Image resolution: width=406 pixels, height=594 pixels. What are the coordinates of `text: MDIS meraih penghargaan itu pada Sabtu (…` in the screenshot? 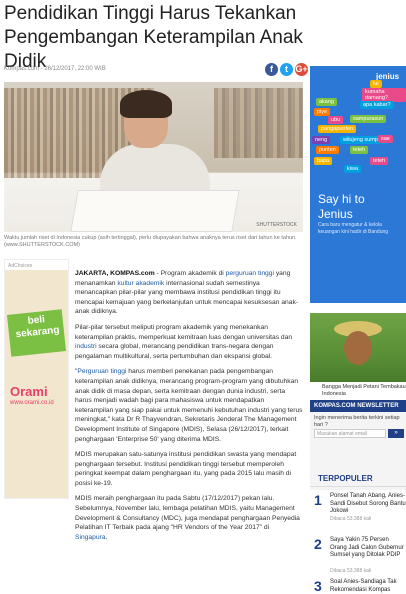 It's located at (187, 513).